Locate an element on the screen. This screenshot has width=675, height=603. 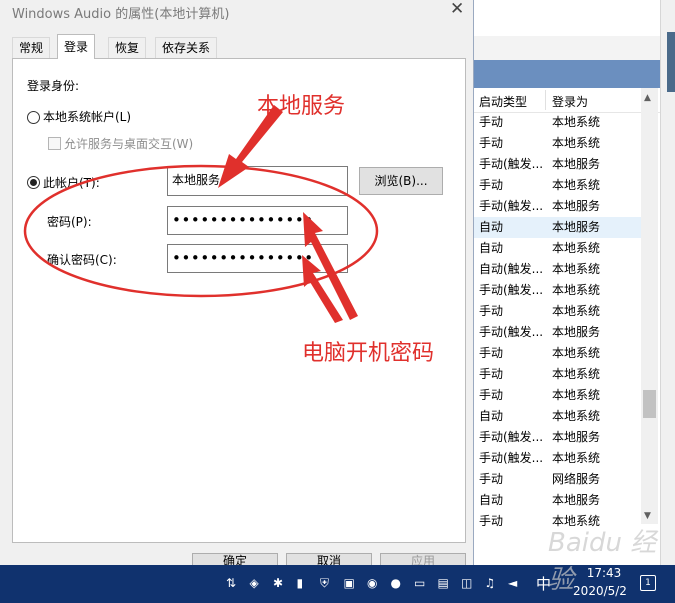
defender-icon: ⛨ is located at coordinates (327, 583).